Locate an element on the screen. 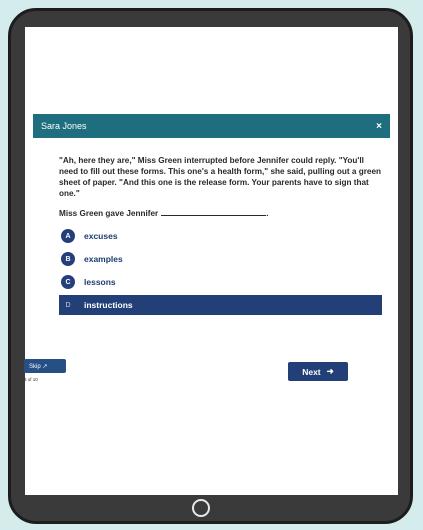 The height and width of the screenshot is (530, 423). option-letter: C is located at coordinates (68, 282).